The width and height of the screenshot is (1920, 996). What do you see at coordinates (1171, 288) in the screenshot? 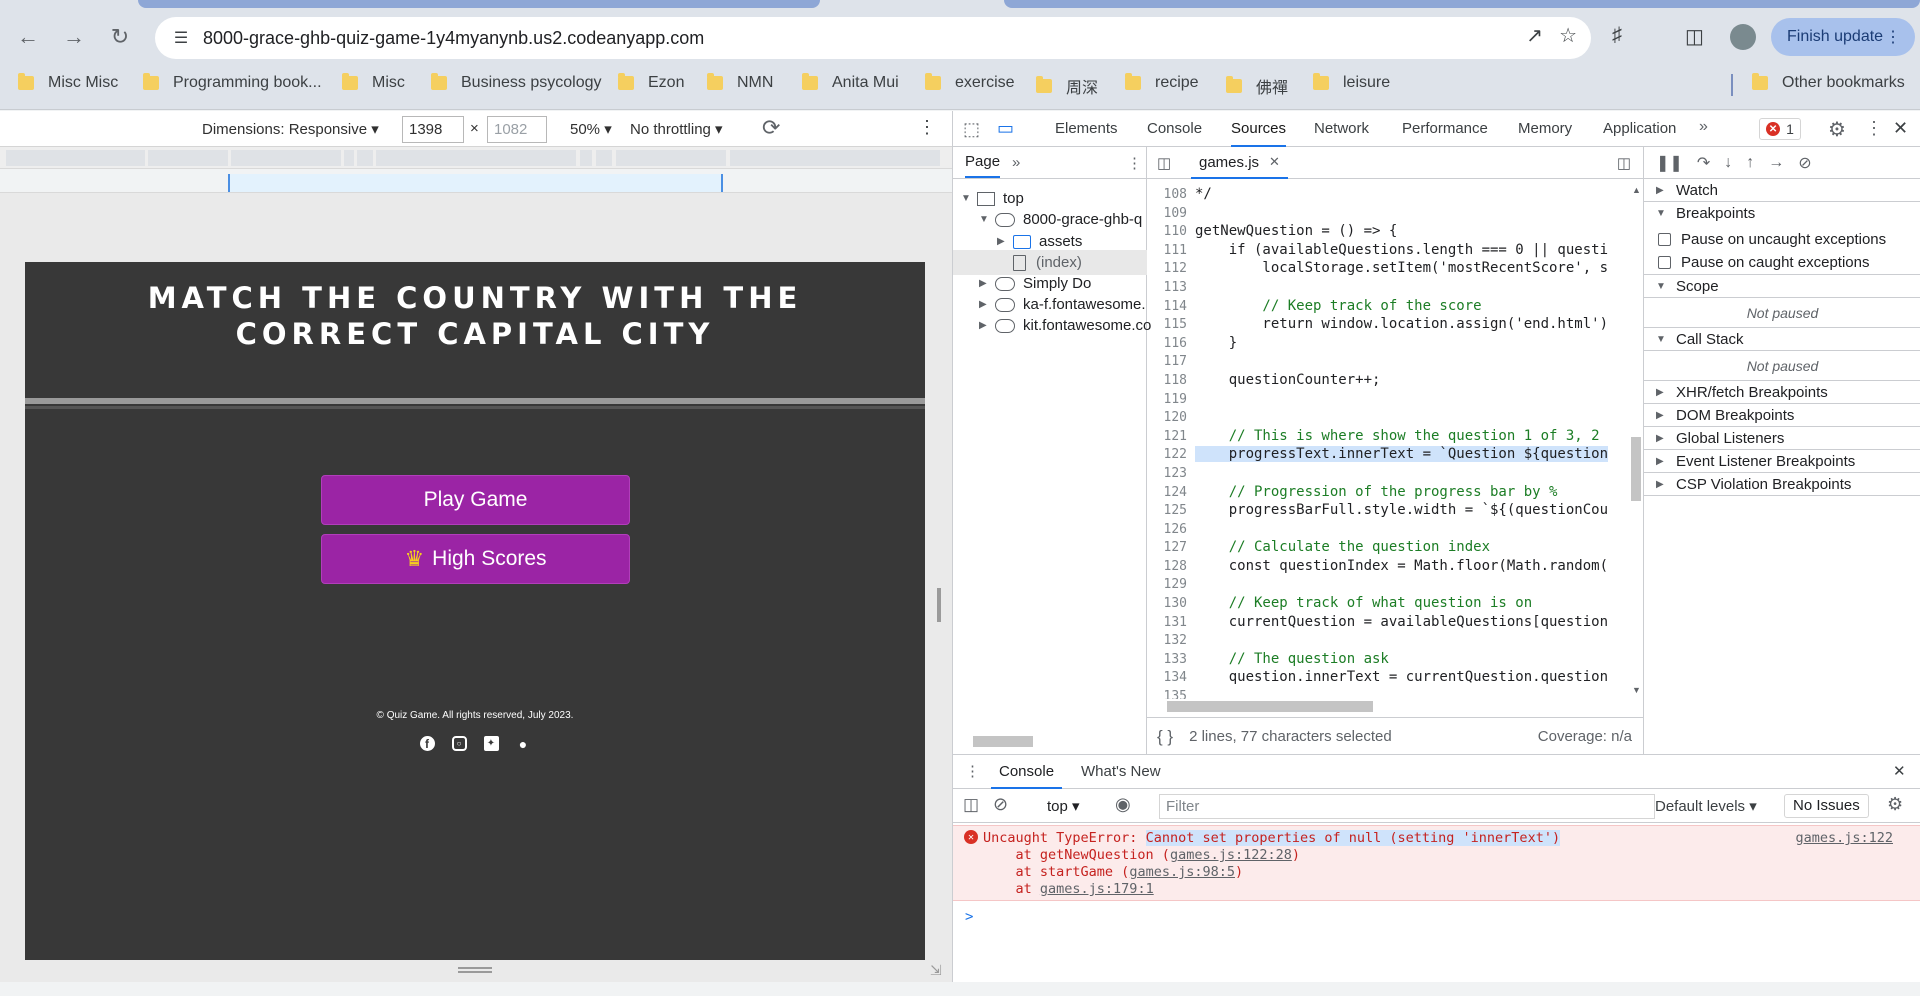
I see `line-number: 113` at bounding box center [1171, 288].